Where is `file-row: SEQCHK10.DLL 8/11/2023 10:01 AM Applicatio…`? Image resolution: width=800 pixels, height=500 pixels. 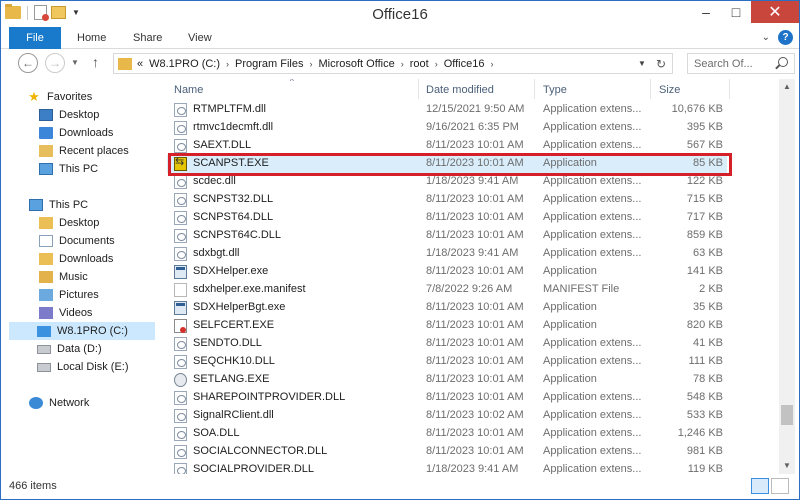 file-row: SEQCHK10.DLL 8/11/2023 10:01 AM Applicatio… is located at coordinates (447, 362).